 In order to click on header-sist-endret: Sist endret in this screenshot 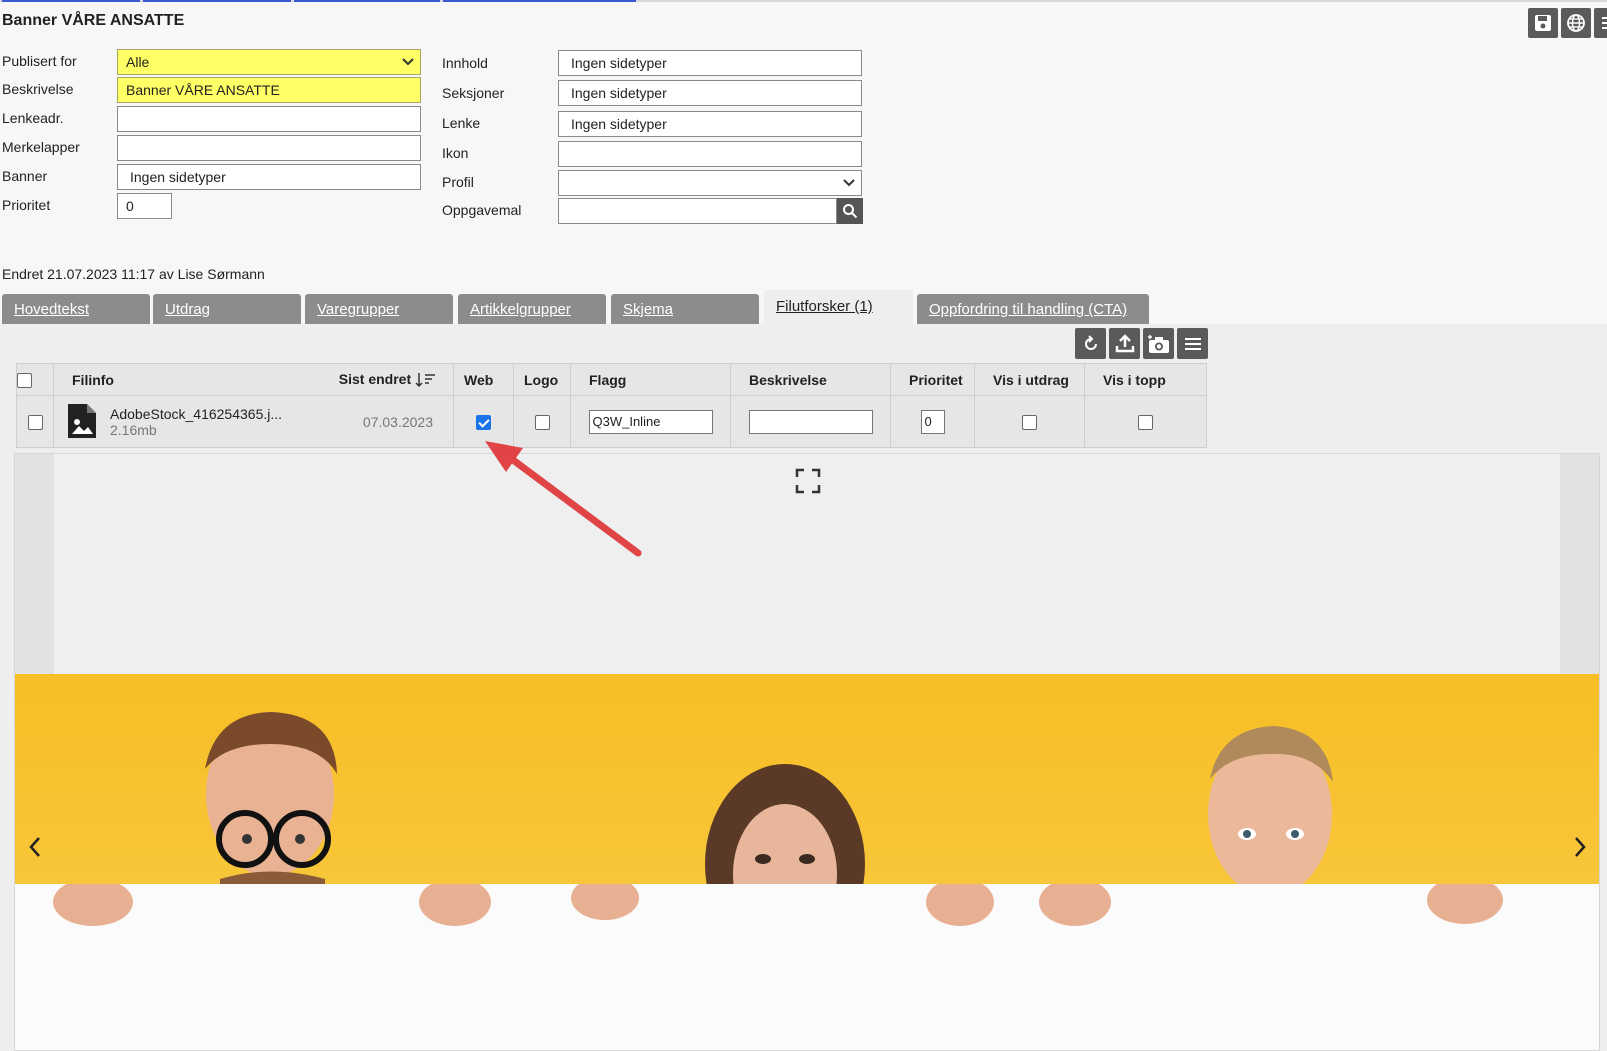, I will do `click(388, 379)`.